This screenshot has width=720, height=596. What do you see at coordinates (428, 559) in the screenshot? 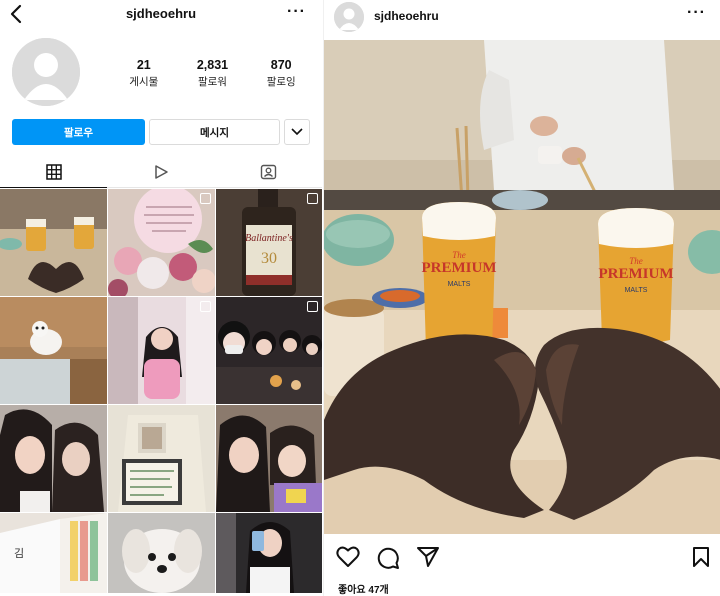
I see `share-send-icon` at bounding box center [428, 559].